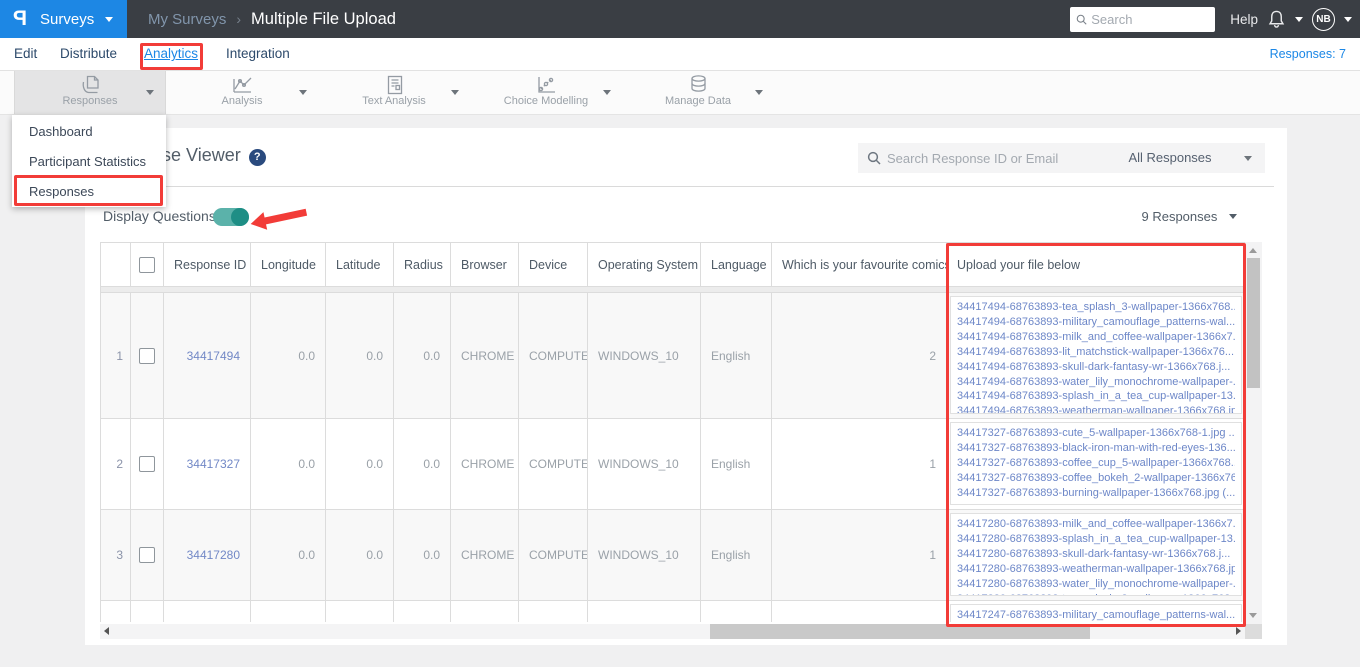 The width and height of the screenshot is (1360, 667). I want to click on response-id-link: 34417280, so click(213, 555).